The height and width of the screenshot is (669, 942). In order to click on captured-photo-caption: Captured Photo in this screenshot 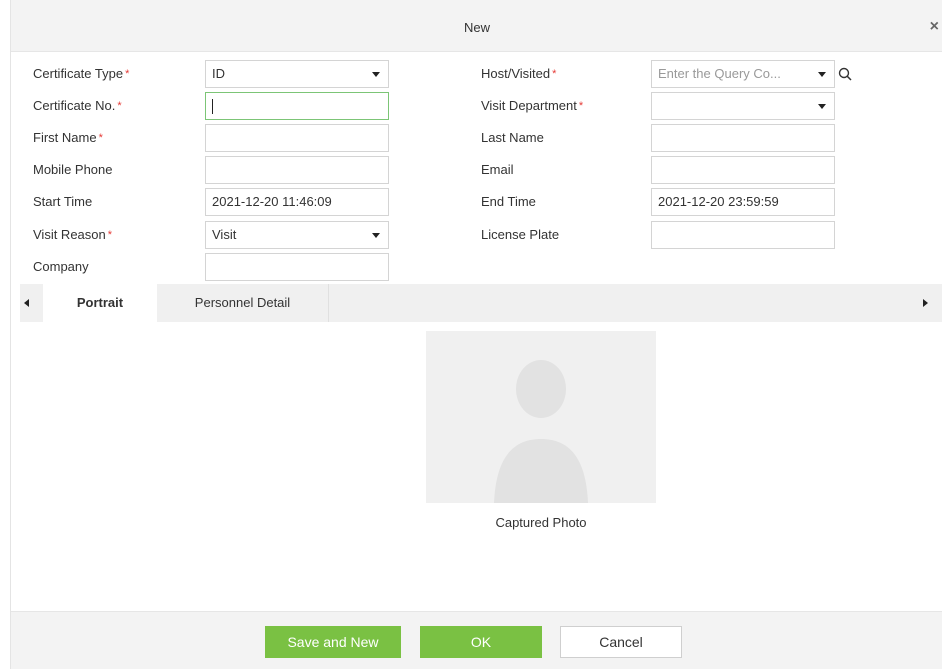, I will do `click(541, 522)`.